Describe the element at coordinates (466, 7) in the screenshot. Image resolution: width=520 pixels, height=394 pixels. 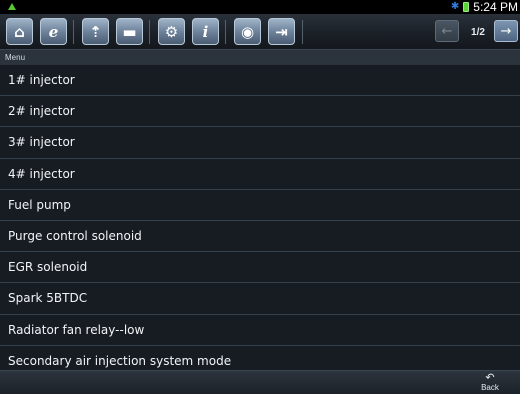
I see `battery-icon` at that location.